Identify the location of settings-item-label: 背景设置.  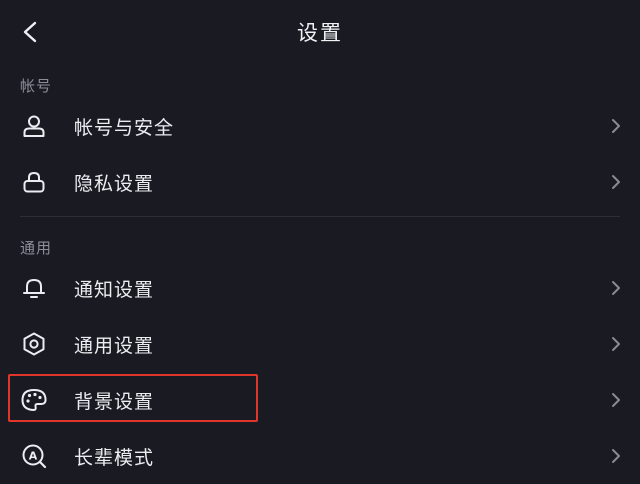
(114, 402).